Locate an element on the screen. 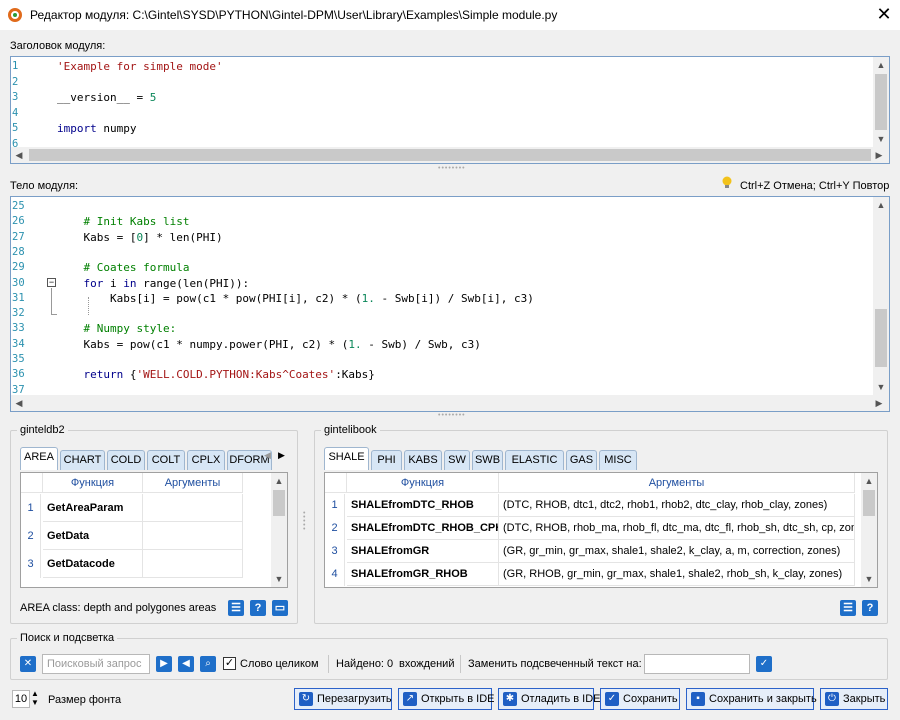 Image resolution: width=900 pixels, height=720 pixels. font-size-stepper-icon: ▲ ▼ is located at coordinates (35, 698).